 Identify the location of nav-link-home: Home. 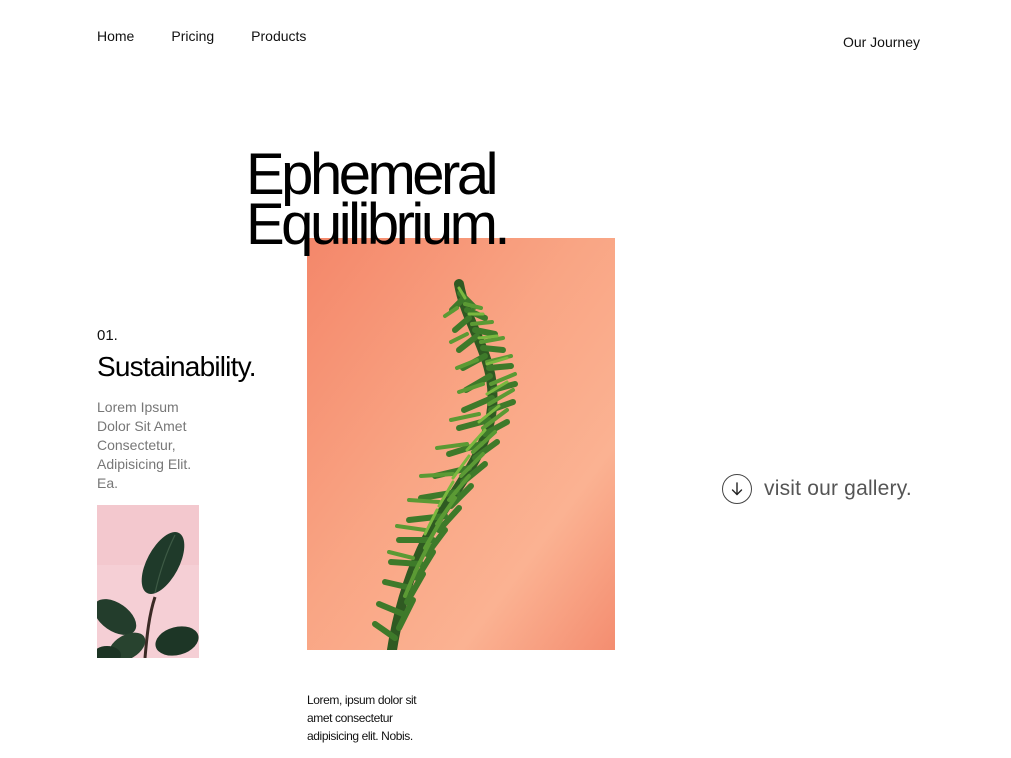
(115, 36).